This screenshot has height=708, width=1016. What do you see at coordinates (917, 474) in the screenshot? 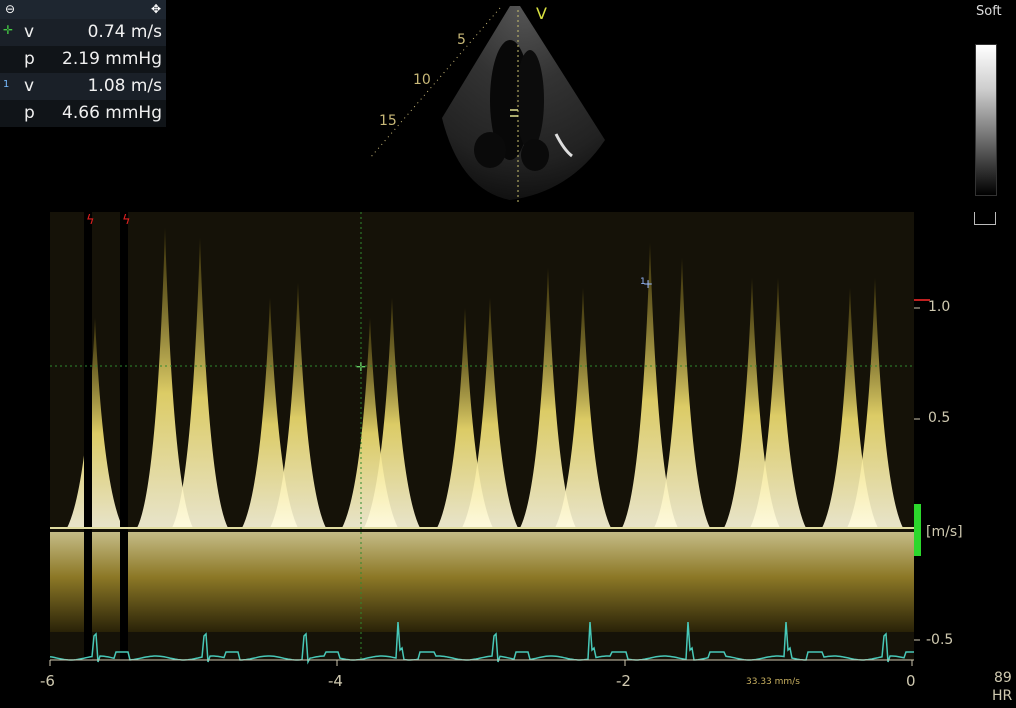
I see `y-axis-ticks` at bounding box center [917, 474].